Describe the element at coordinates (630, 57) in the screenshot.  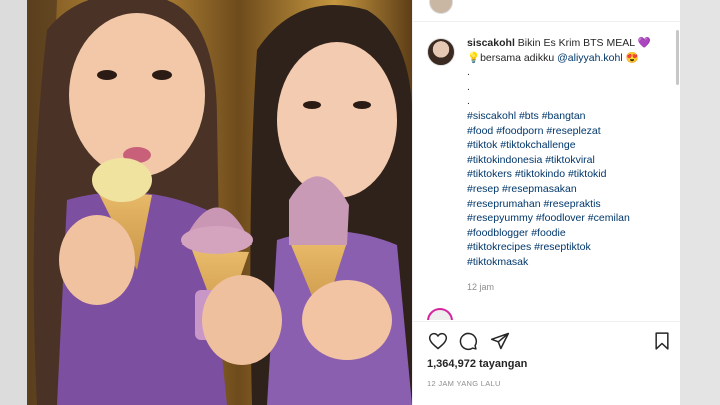
I see `caption-mention-emoji: 😍` at that location.